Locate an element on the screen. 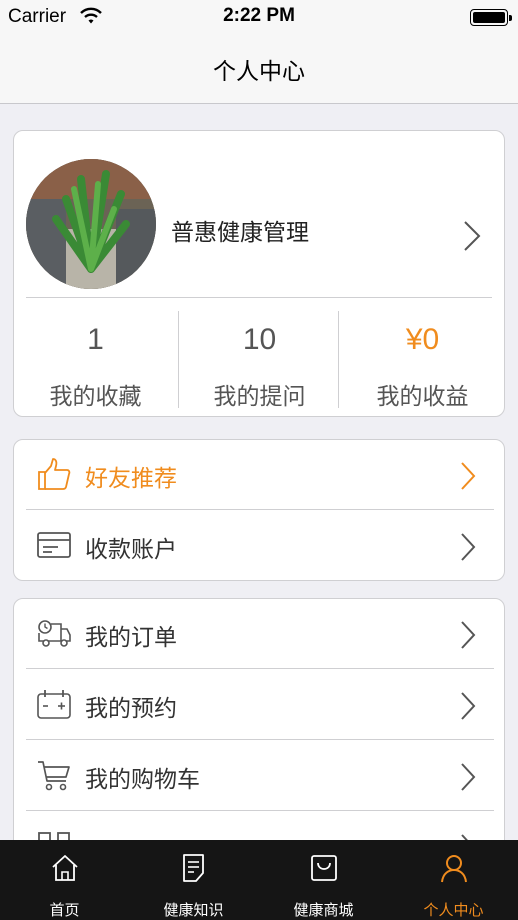 Image resolution: width=518 pixels, height=920 pixels. delivery-truck-icon is located at coordinates (54, 633).